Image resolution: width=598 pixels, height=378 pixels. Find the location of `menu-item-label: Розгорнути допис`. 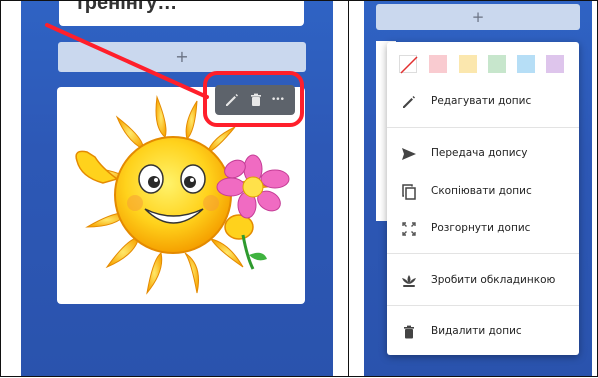

menu-item-label: Розгорнути допис is located at coordinates (481, 228).